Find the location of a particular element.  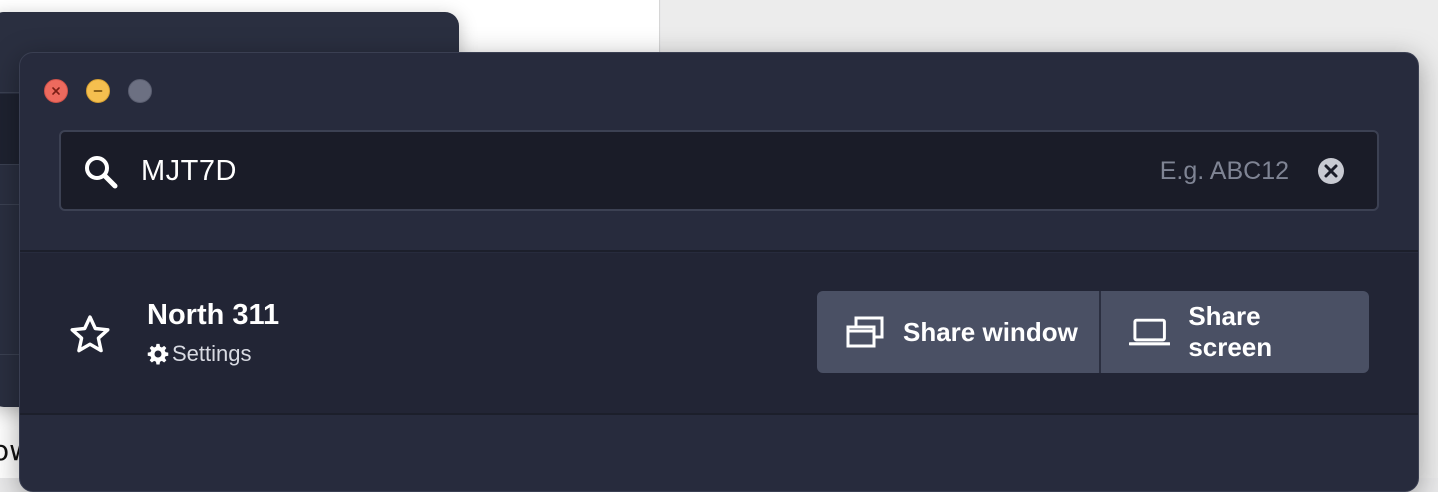

window-controls is located at coordinates (98, 91).